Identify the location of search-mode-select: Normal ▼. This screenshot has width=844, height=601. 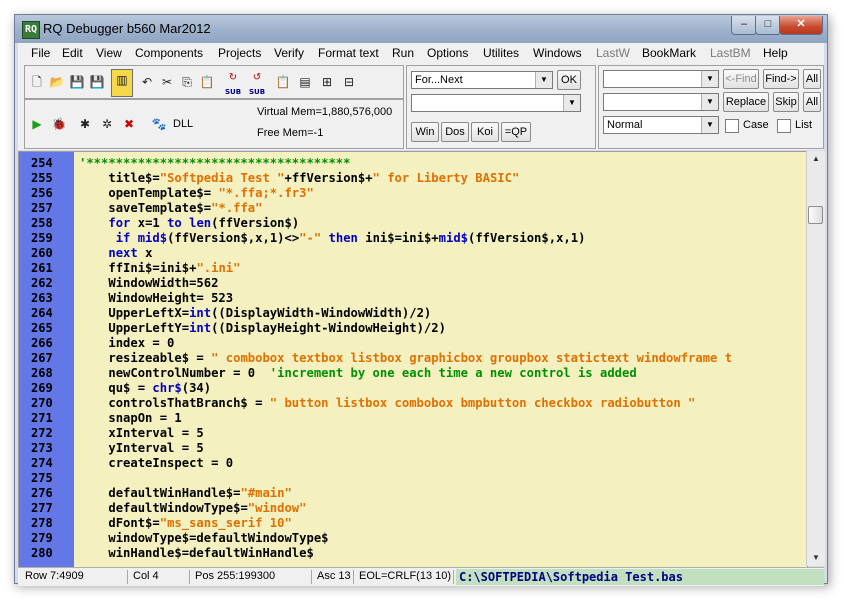
(661, 125).